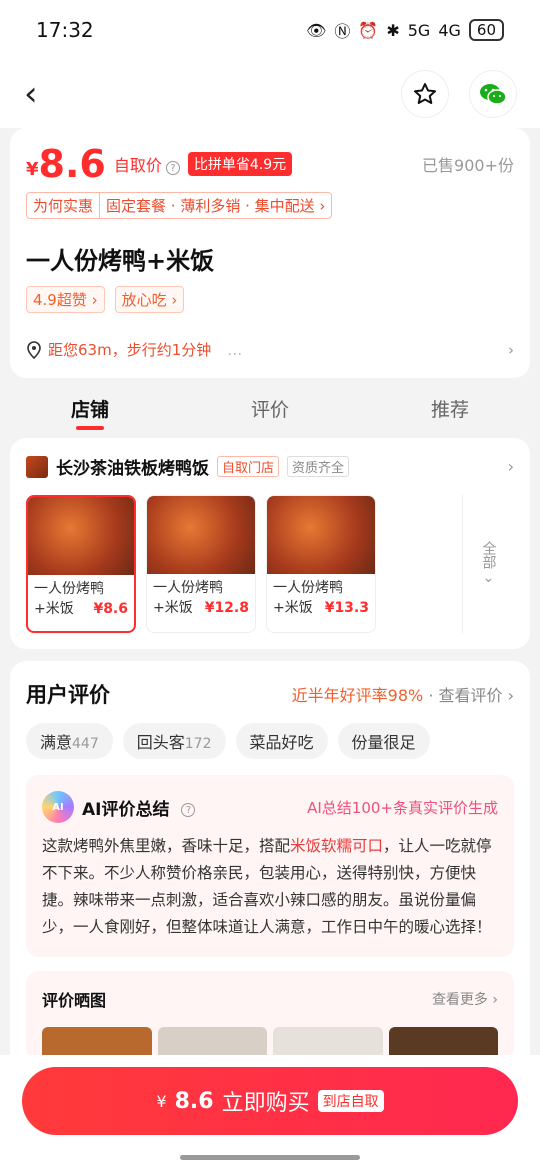 The width and height of the screenshot is (540, 1170). What do you see at coordinates (44, 94) in the screenshot?
I see `back-button: ‹` at bounding box center [44, 94].